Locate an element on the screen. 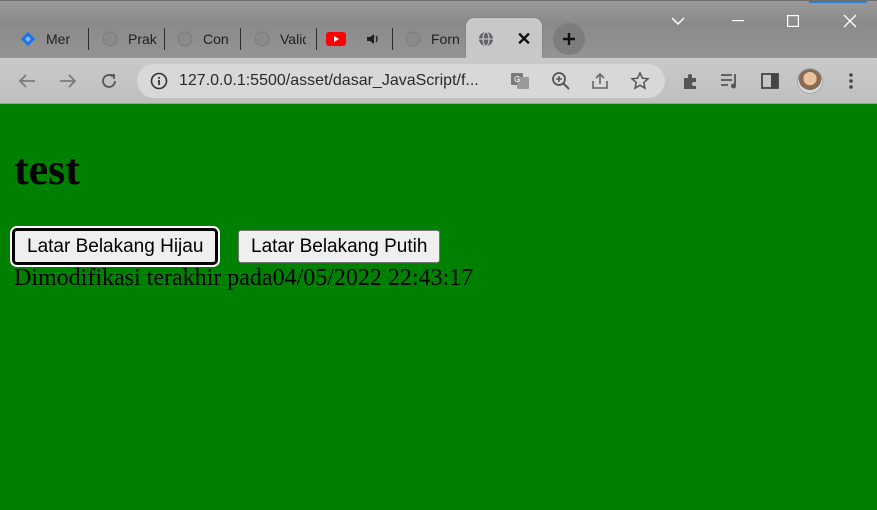  tab-label: Con is located at coordinates (216, 39).